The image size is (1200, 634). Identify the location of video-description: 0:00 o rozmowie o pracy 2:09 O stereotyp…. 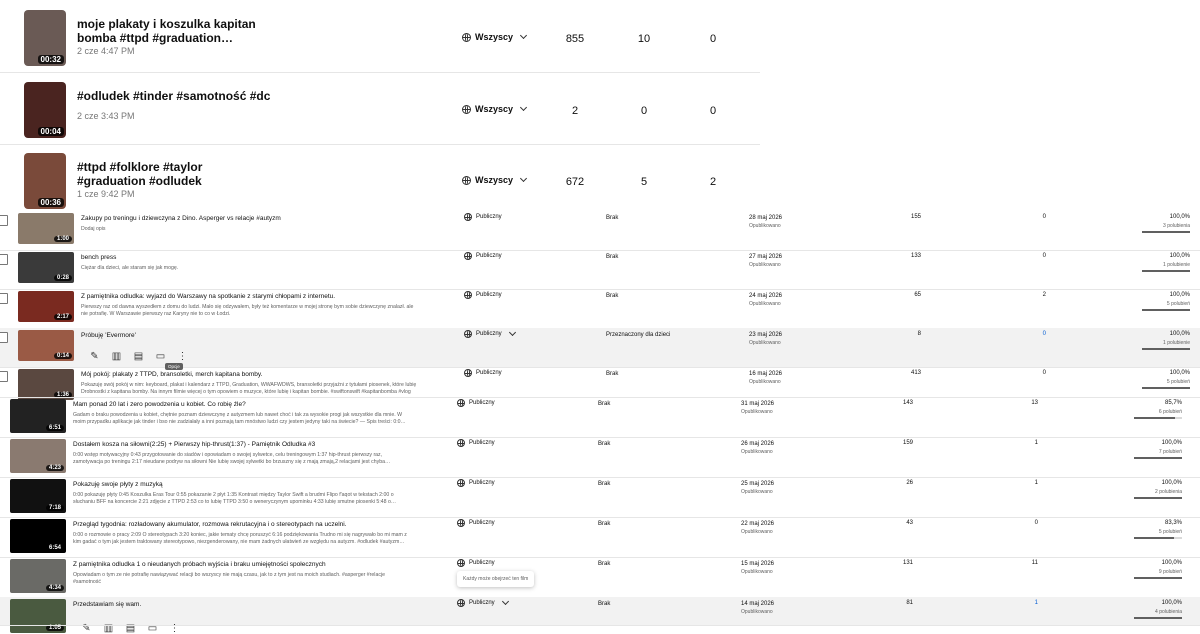
(240, 535).